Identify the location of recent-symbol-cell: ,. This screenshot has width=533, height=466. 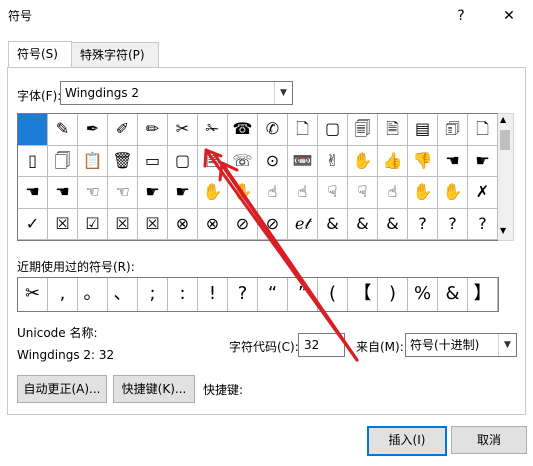
(63, 294).